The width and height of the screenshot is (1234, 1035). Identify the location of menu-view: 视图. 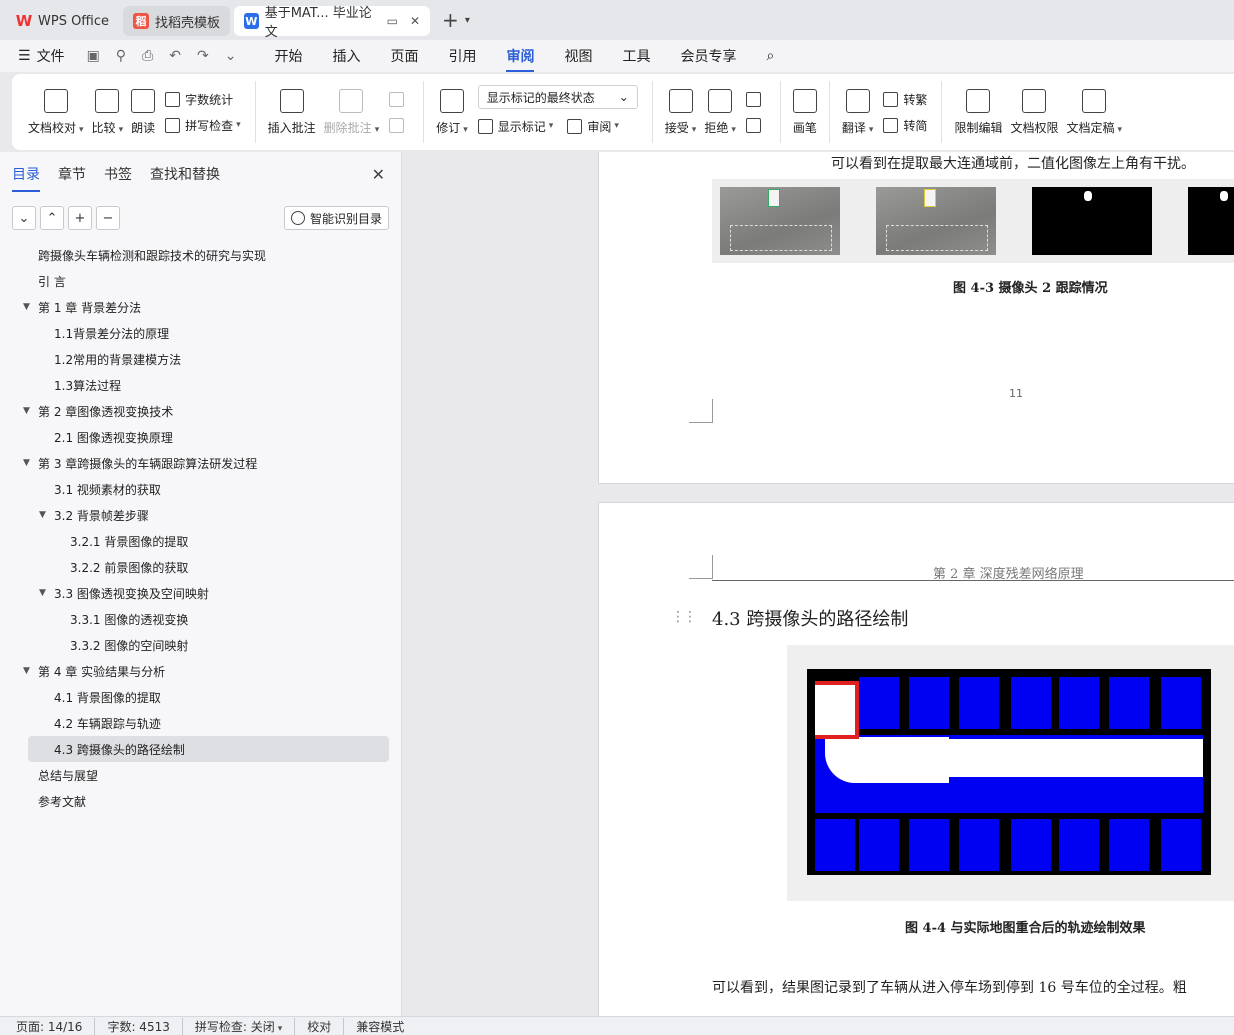
(578, 56).